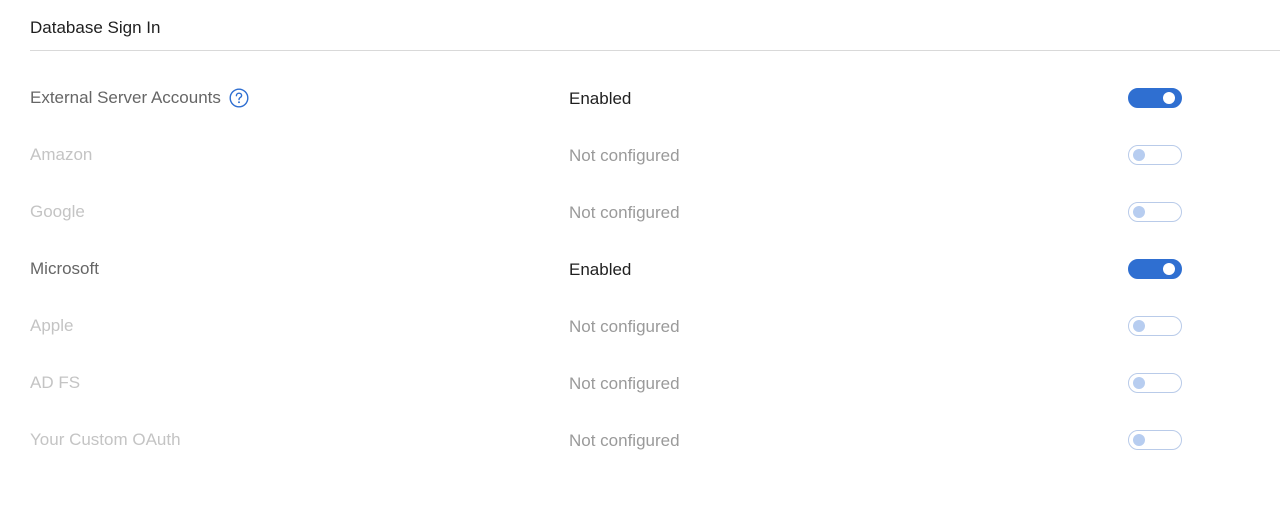  I want to click on provider-row-external-server-accounts: External Server Accounts Enabled, so click(640, 98).